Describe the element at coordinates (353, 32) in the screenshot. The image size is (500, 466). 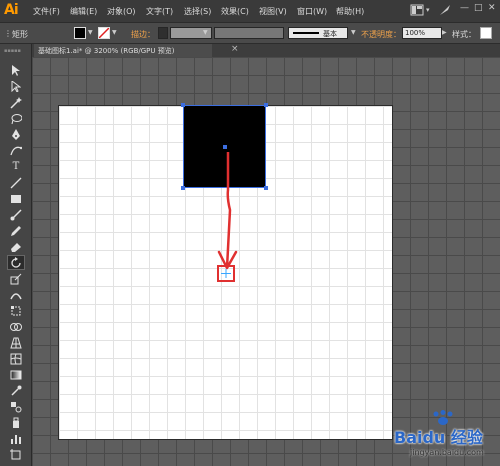
I see `brush-dropdown-icon: ▼` at that location.